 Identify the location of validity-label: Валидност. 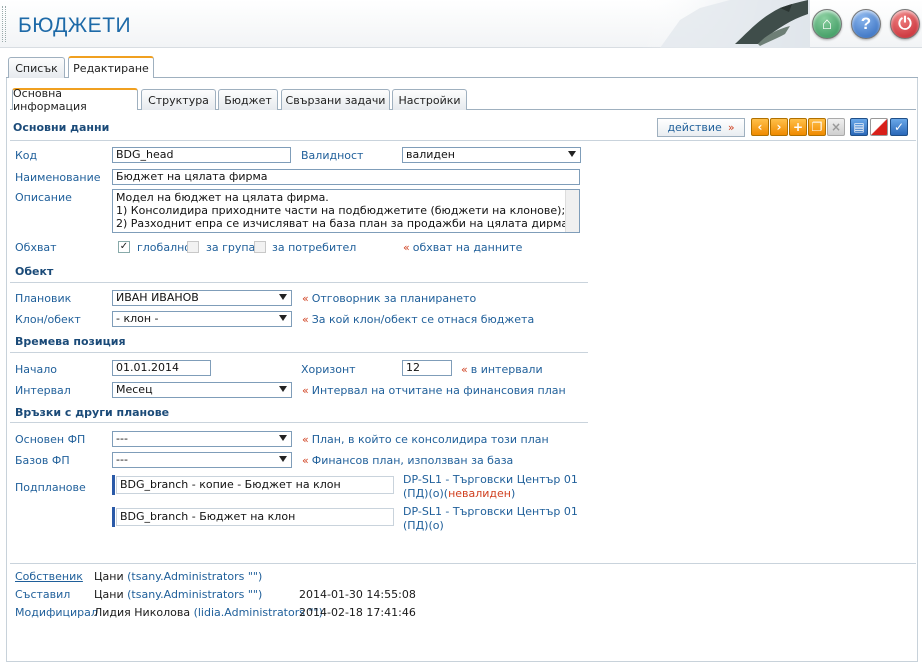
(332, 155).